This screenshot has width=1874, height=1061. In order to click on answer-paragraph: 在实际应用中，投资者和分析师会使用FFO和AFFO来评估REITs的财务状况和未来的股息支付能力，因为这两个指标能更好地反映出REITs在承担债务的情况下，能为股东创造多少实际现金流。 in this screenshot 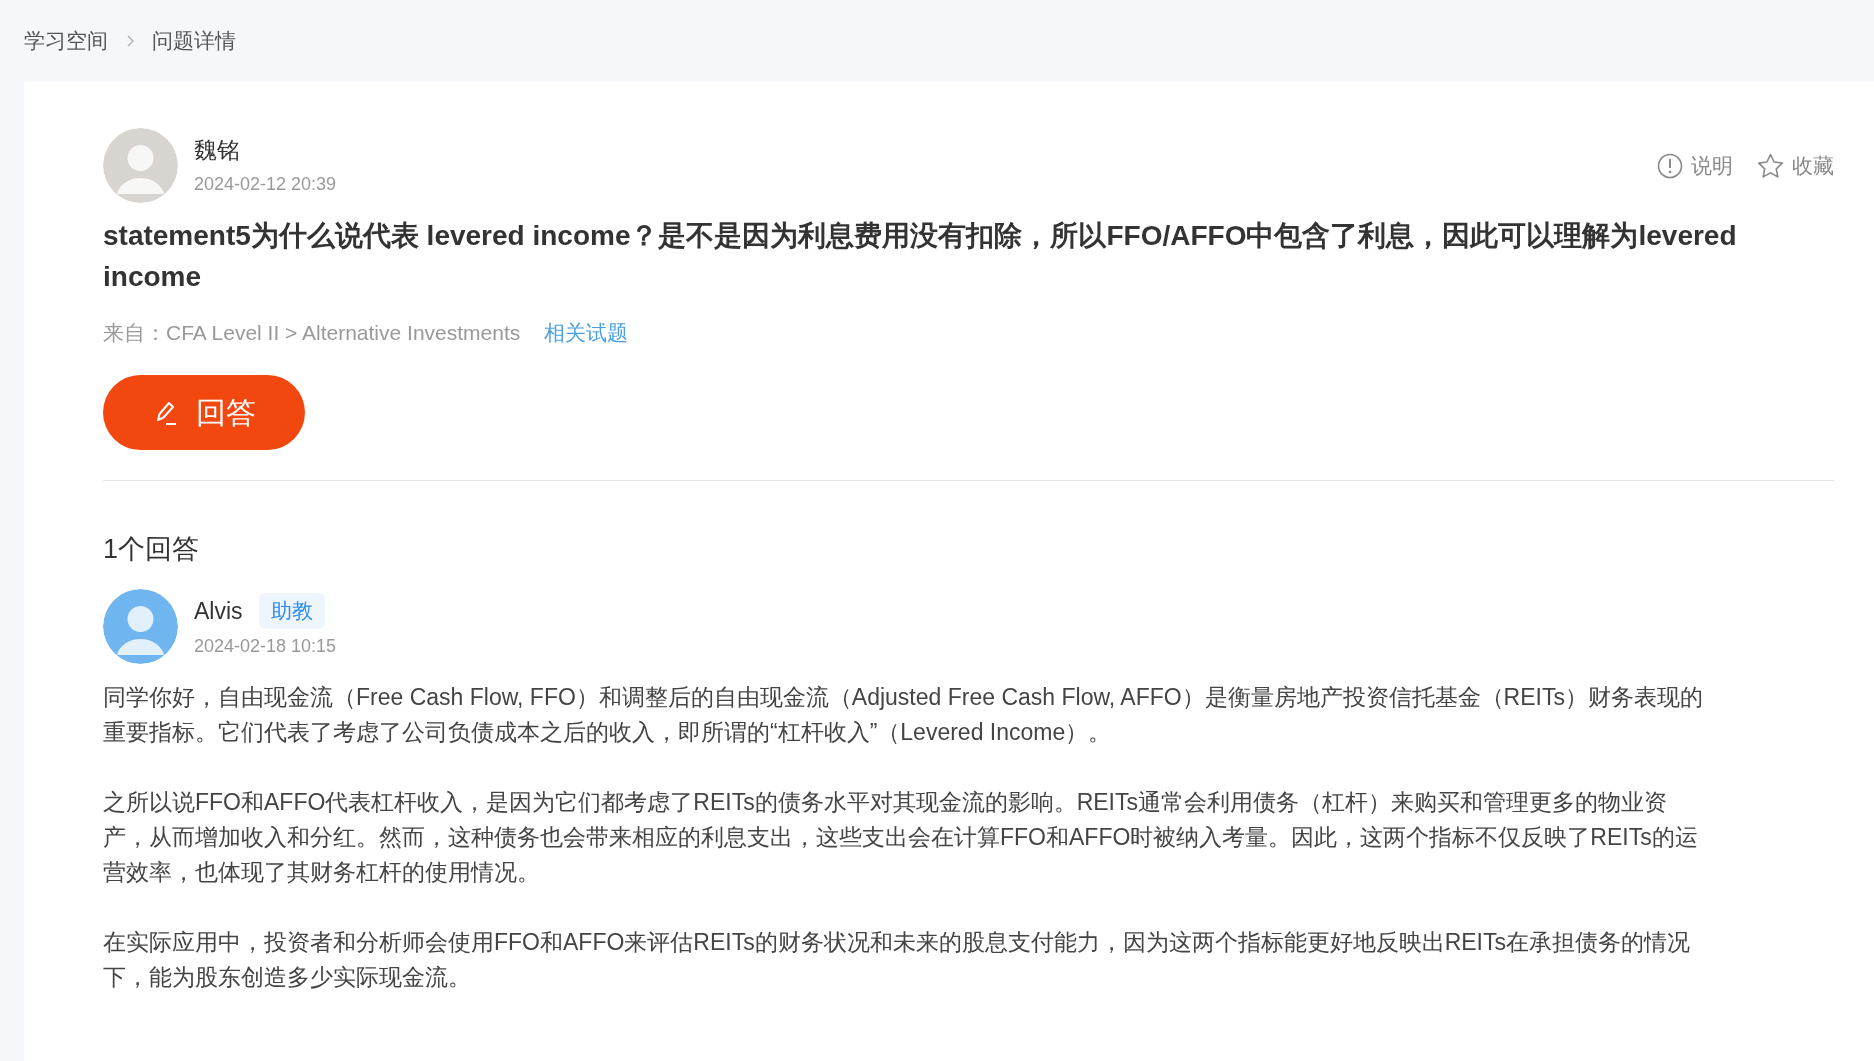, I will do `click(897, 960)`.